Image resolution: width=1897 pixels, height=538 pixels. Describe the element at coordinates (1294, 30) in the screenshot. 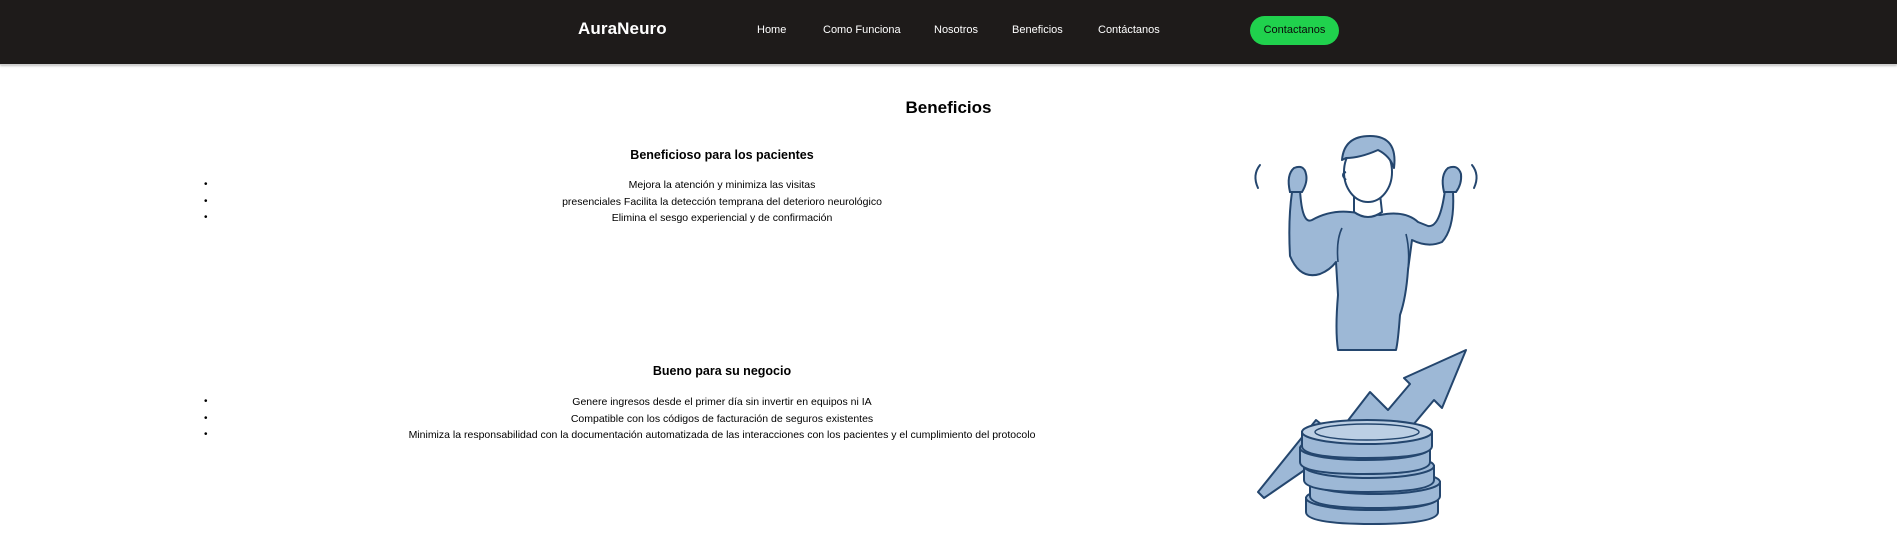

I see `contact-cta-button: Contactanos` at that location.